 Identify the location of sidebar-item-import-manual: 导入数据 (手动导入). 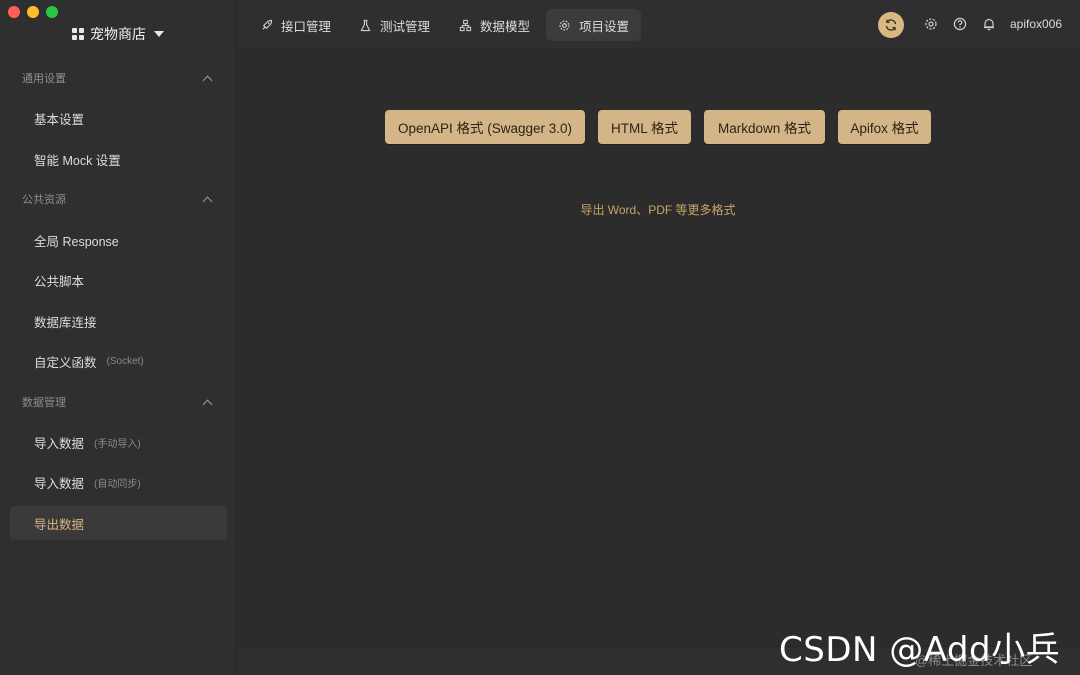
(118, 442).